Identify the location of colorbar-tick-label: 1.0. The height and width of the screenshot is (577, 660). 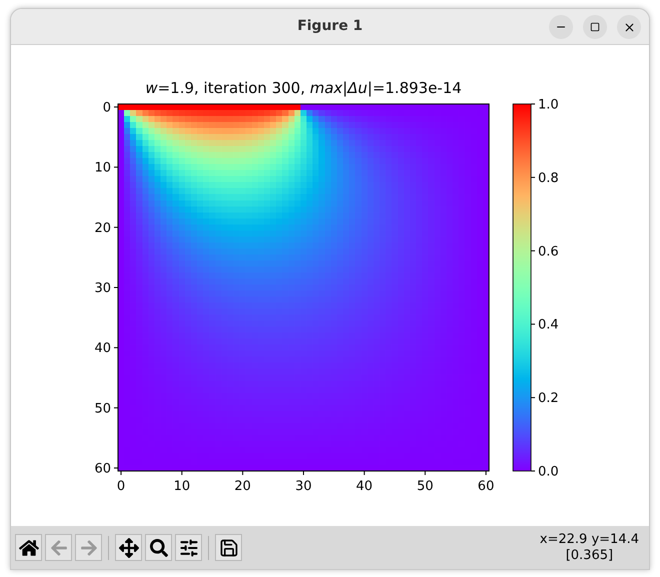
(548, 105).